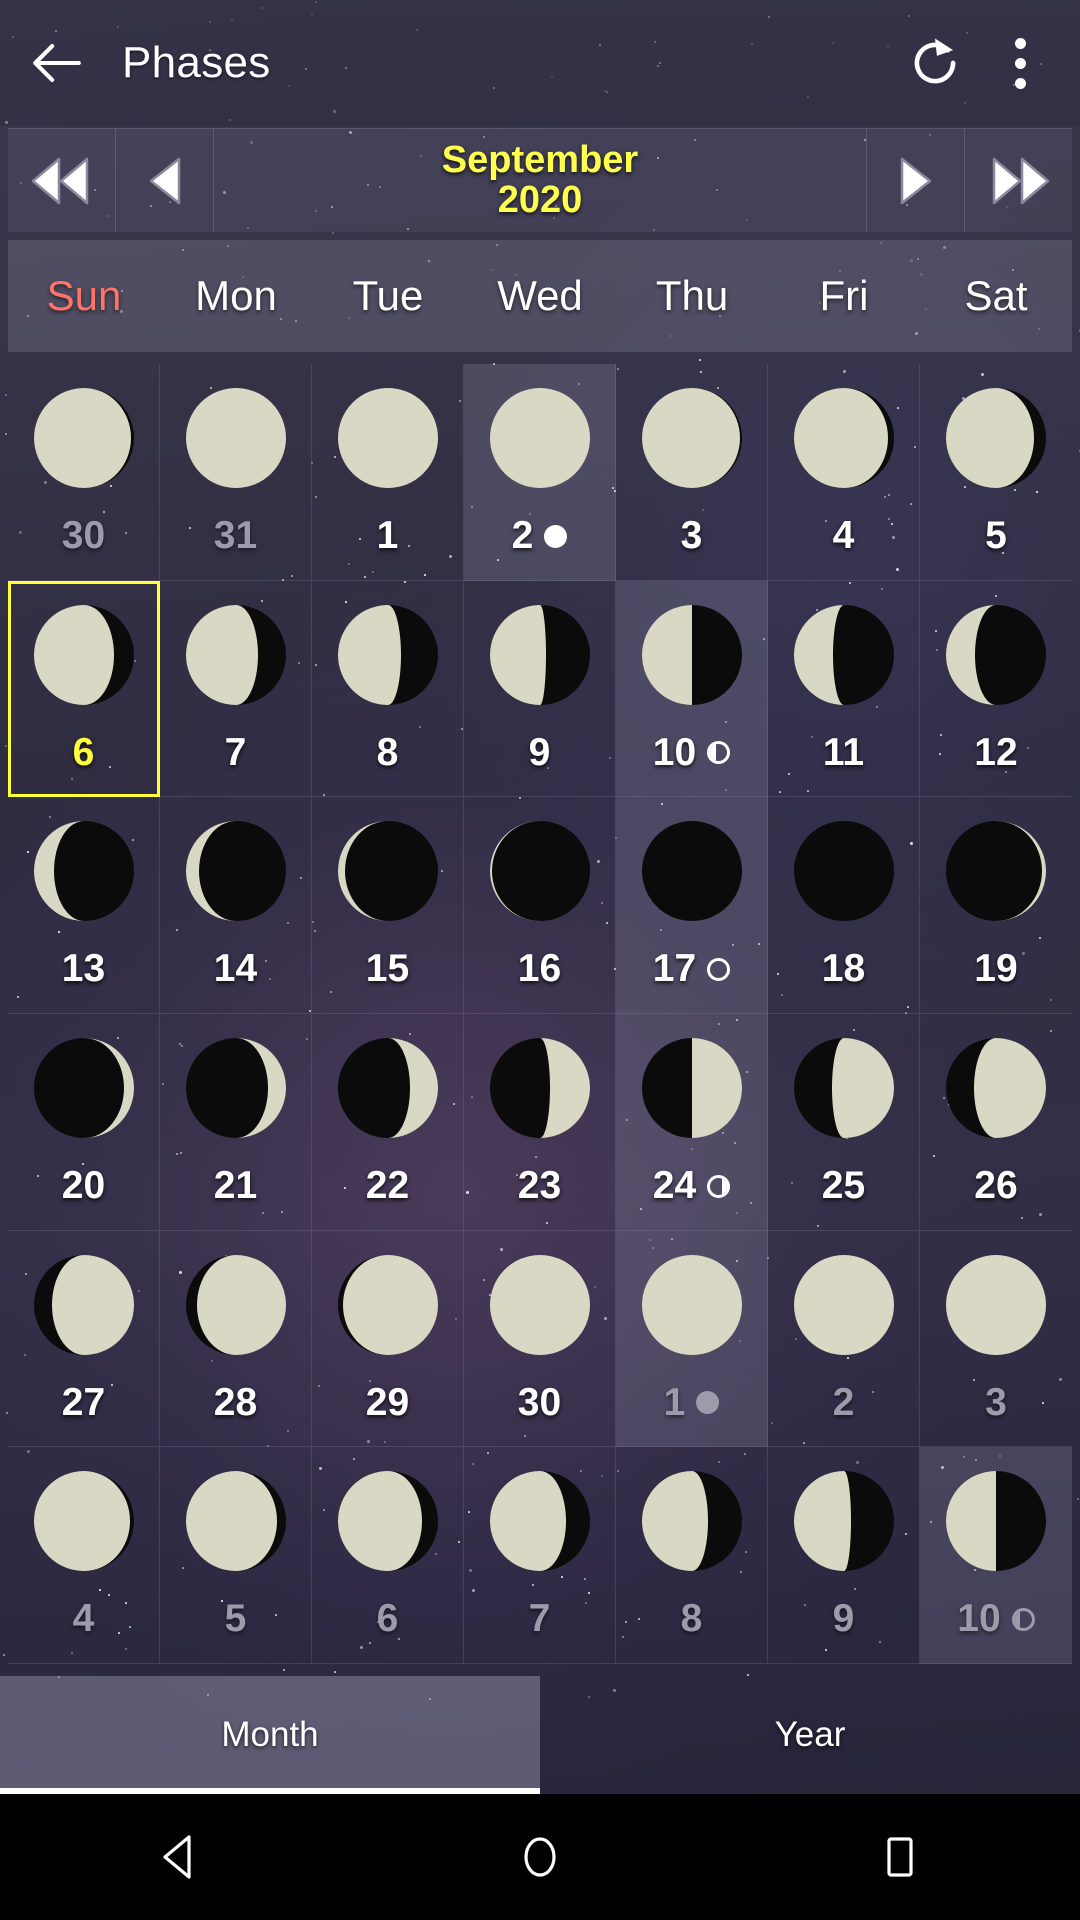  What do you see at coordinates (387, 1403) in the screenshot?
I see `day-number: 29` at bounding box center [387, 1403].